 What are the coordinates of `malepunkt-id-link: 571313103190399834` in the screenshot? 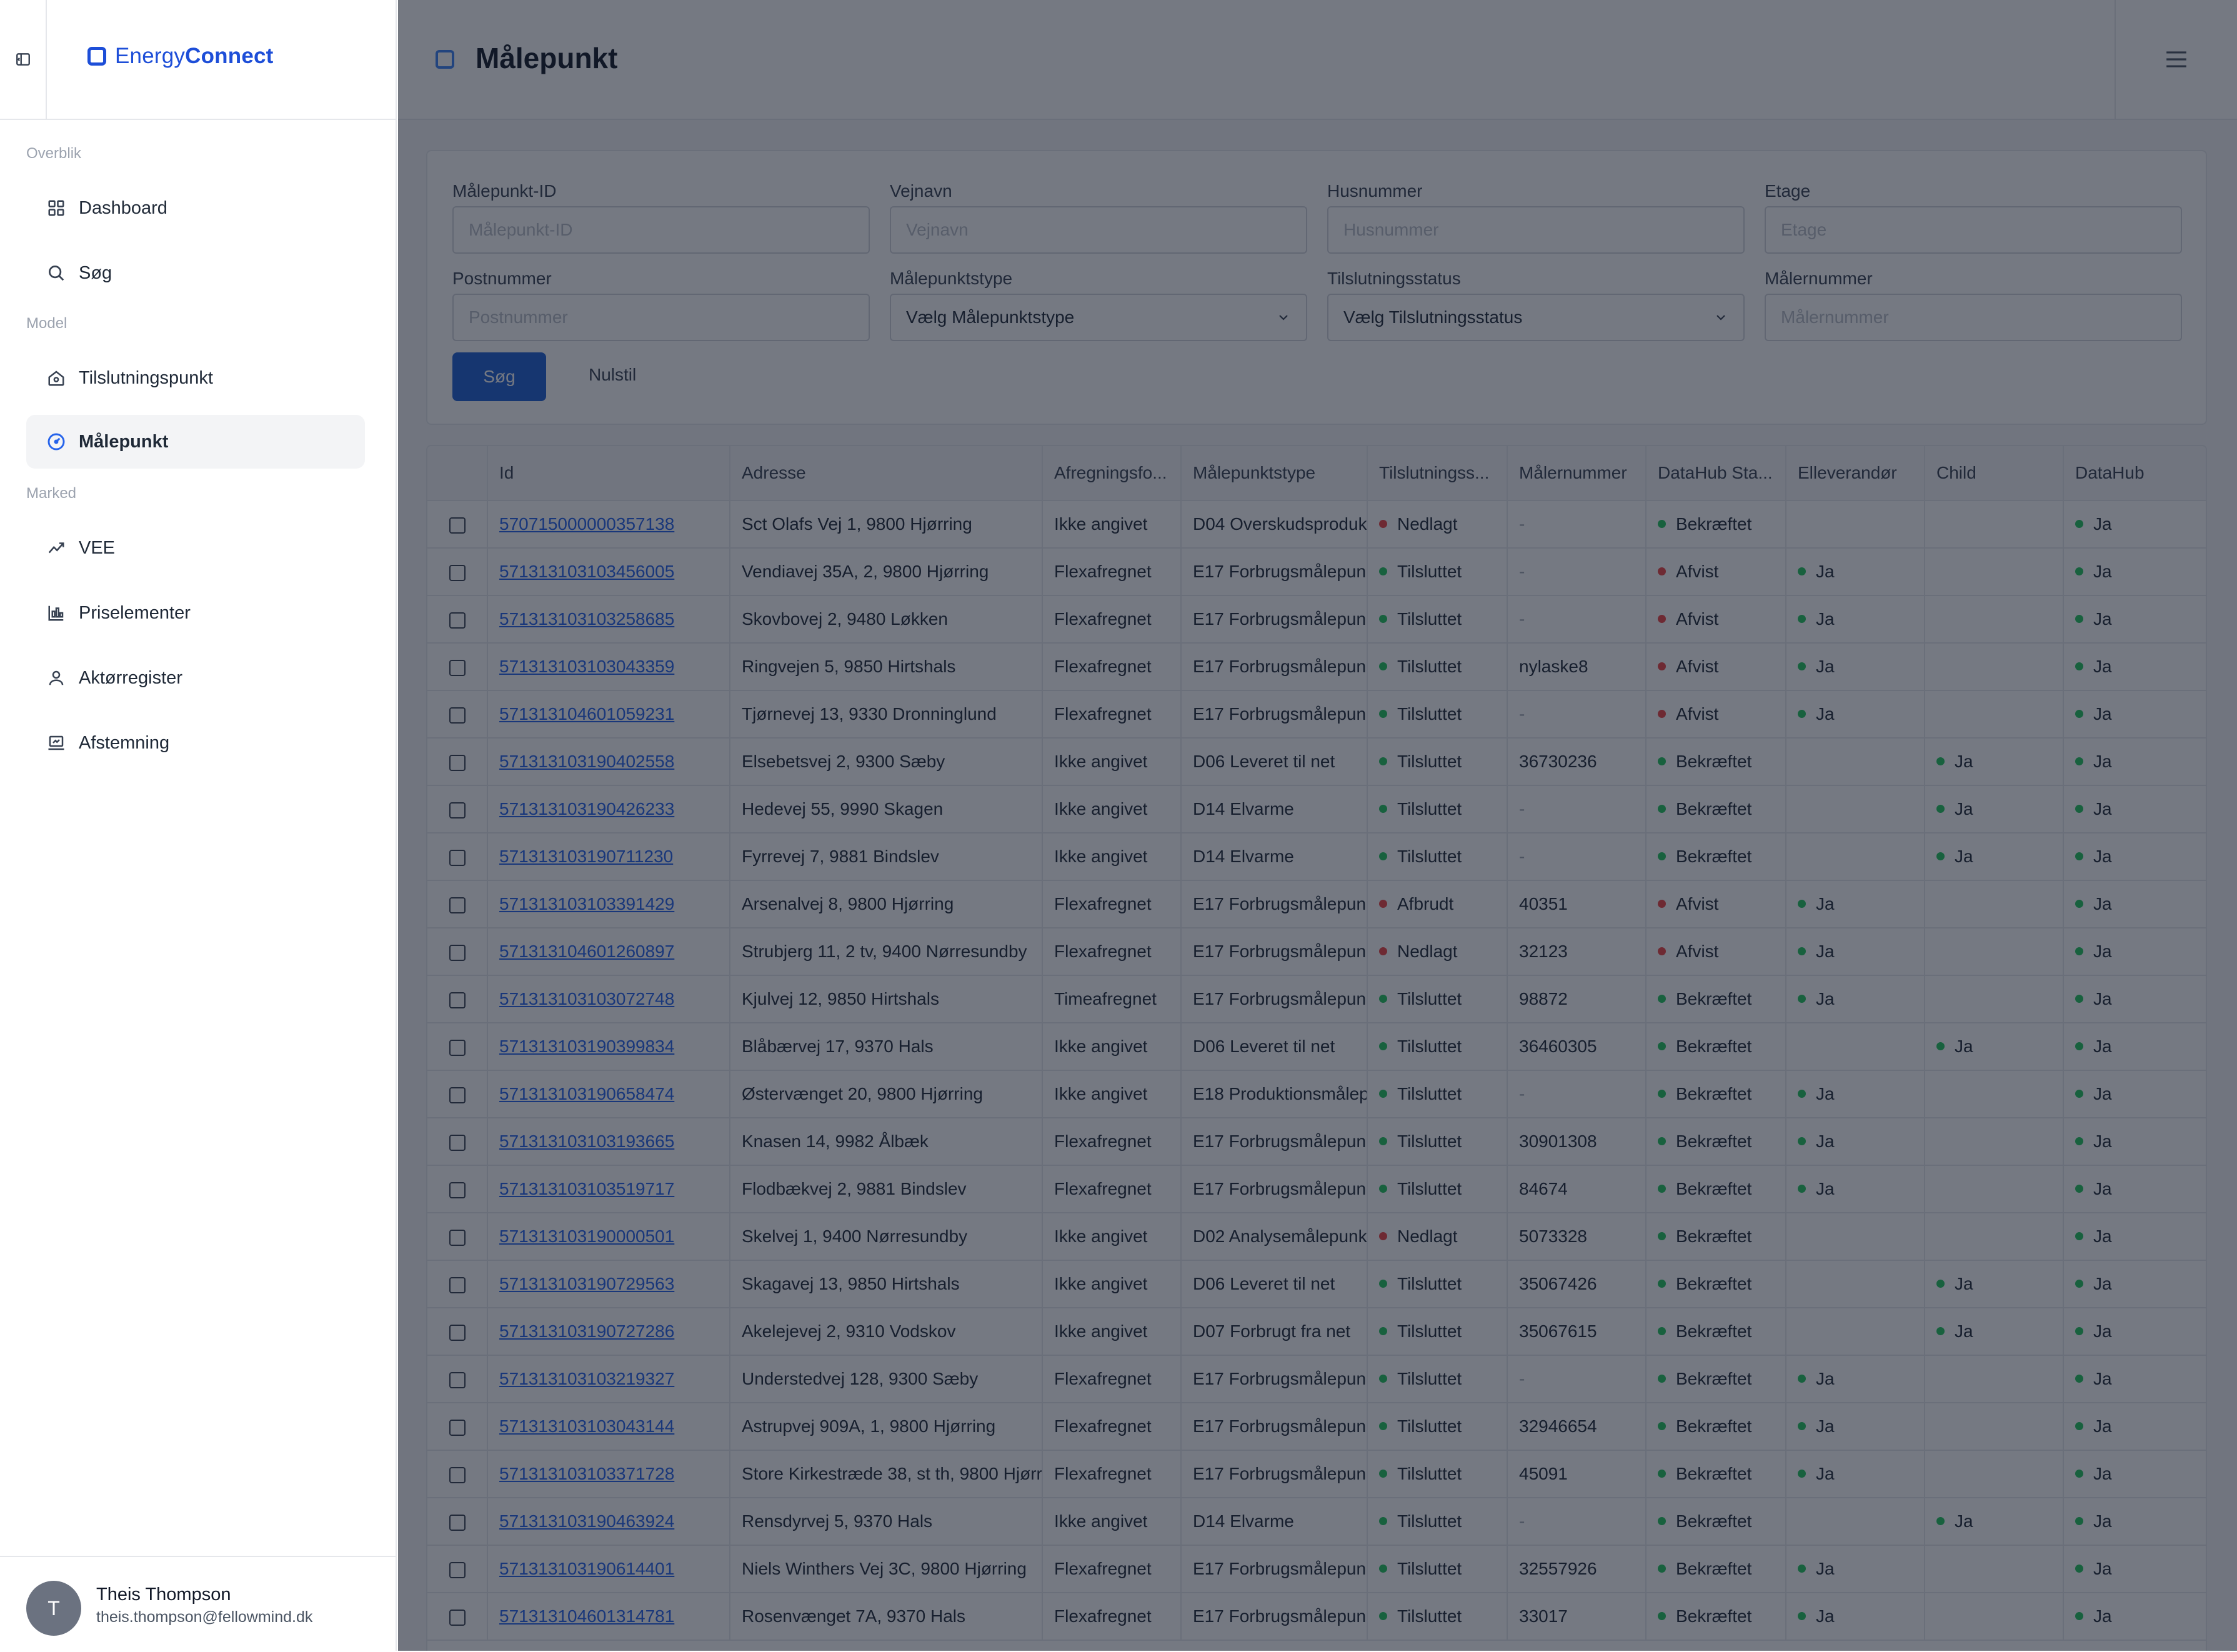 It's located at (586, 1046).